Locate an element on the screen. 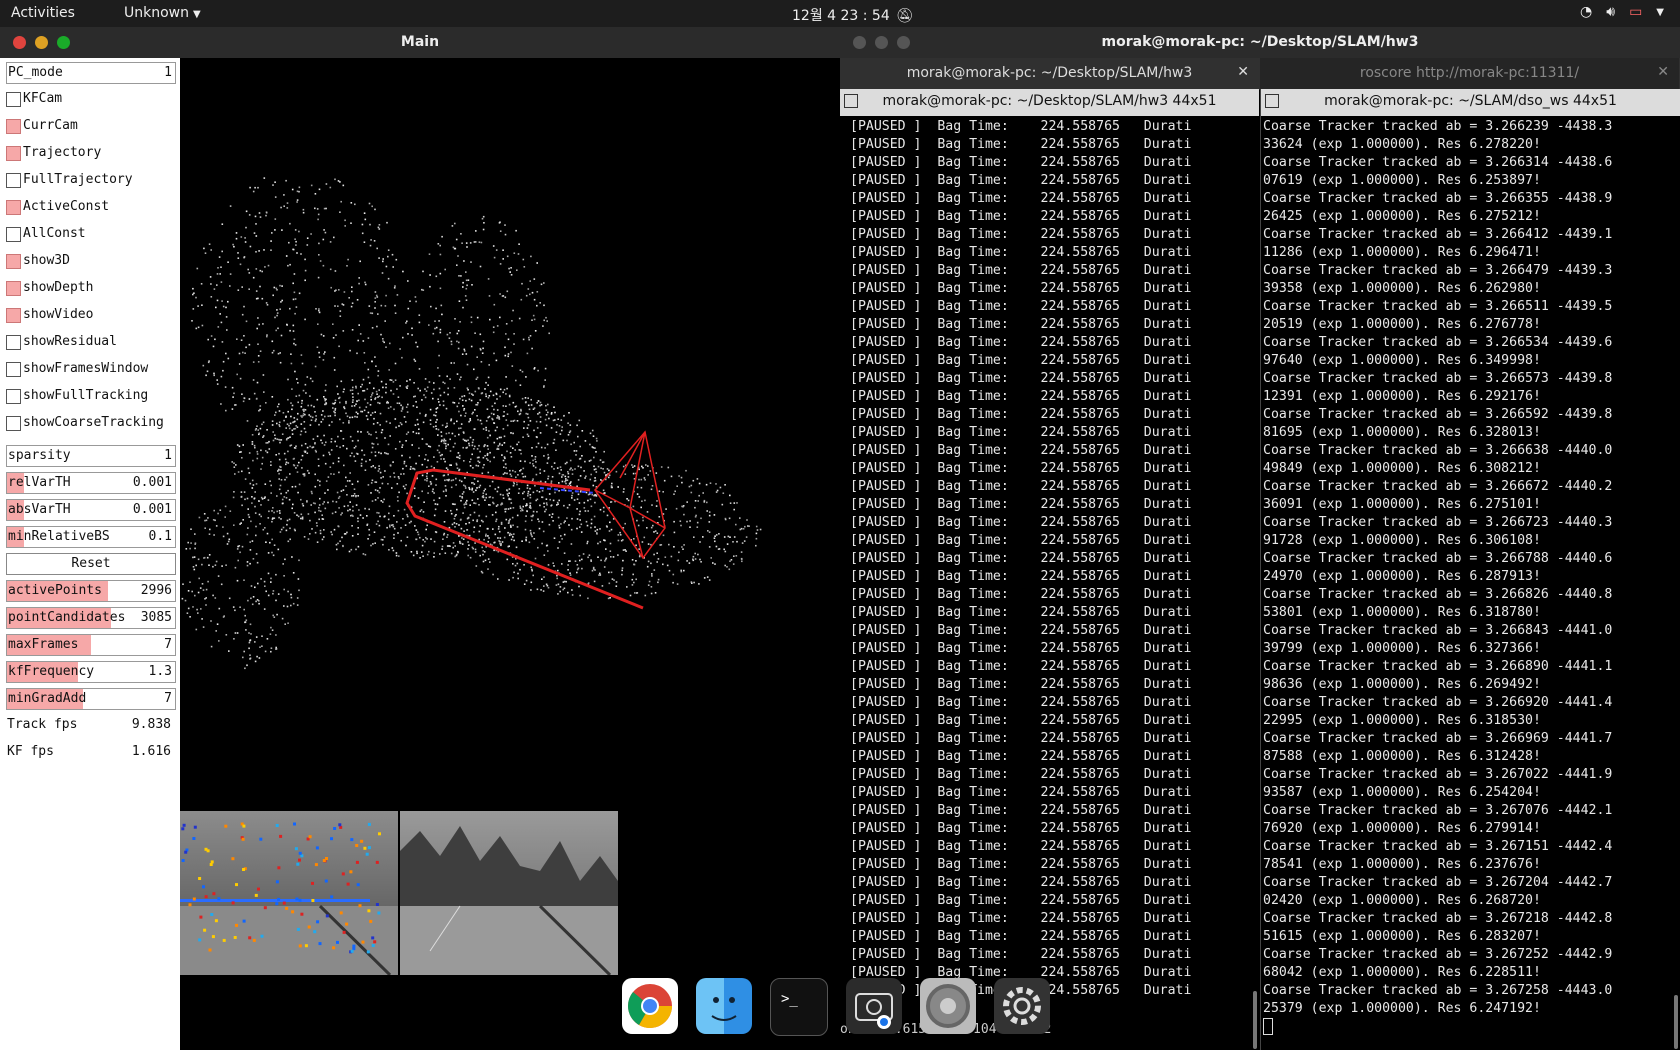 This screenshot has height=1050, width=1680. terminal-line: 93587 (exp 1.000000). Res 6.254204! is located at coordinates (1402, 792).